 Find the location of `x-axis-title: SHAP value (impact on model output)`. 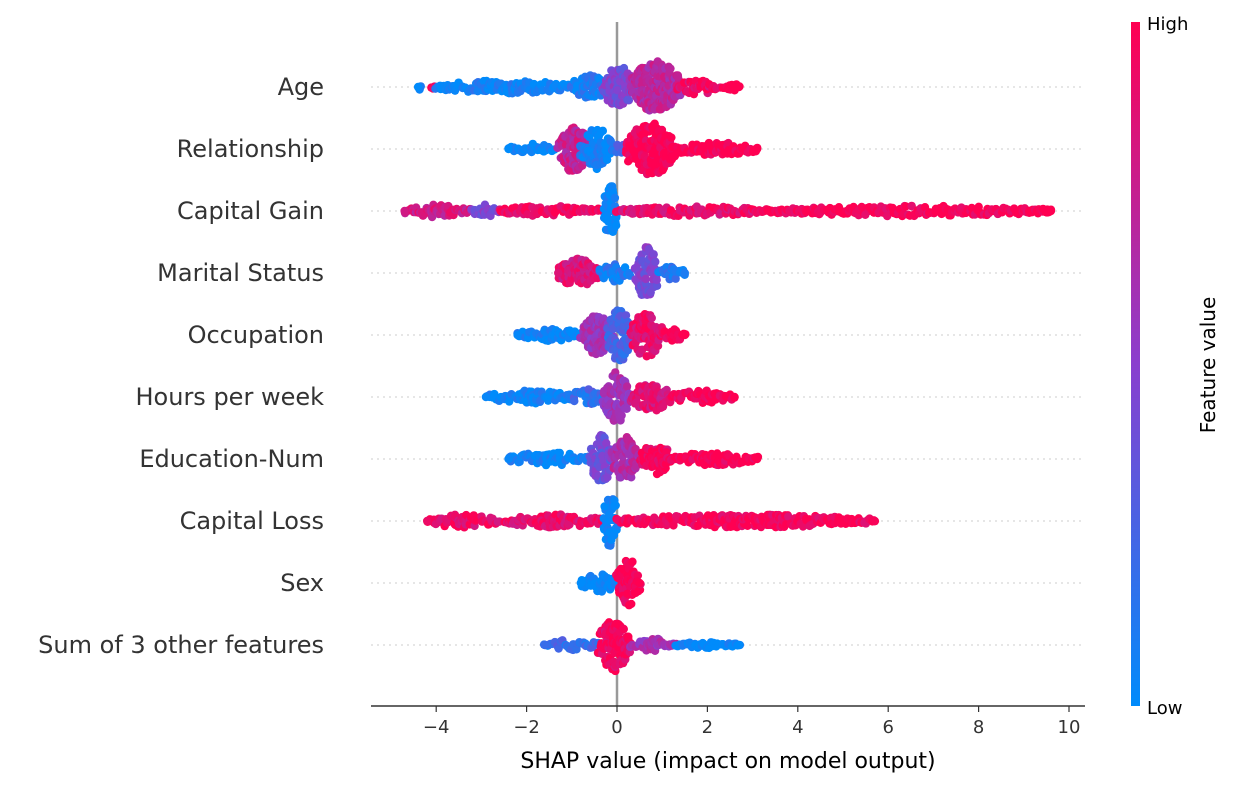

x-axis-title: SHAP value (impact on model output) is located at coordinates (727, 761).